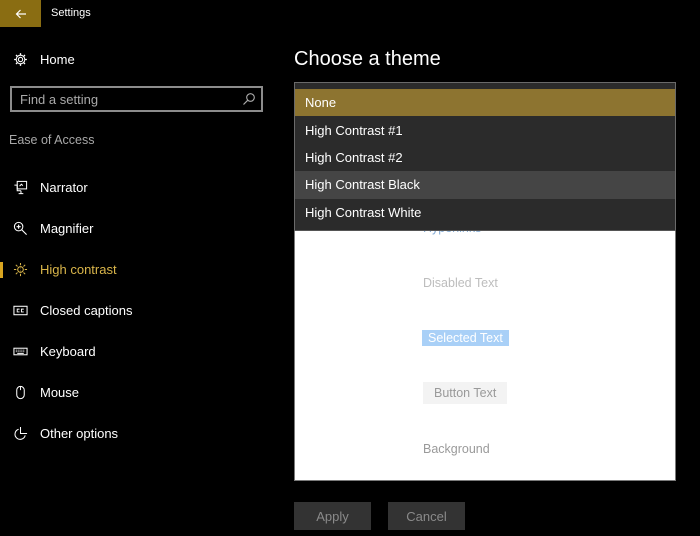 Image resolution: width=700 pixels, height=536 pixels. I want to click on preview-selected-text: Selected Text, so click(465, 338).